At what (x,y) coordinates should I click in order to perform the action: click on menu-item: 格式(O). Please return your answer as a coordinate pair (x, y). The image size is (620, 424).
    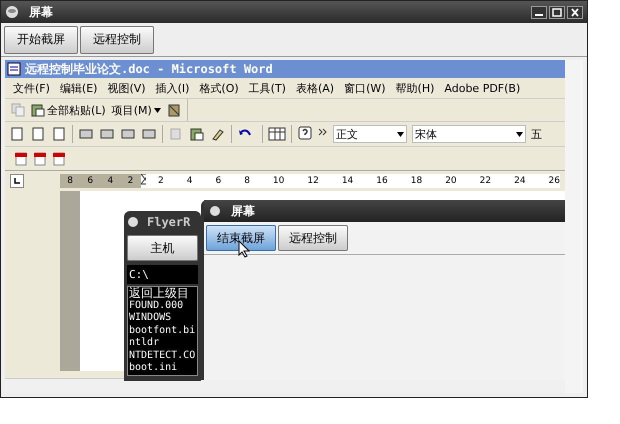
    Looking at the image, I should click on (219, 88).